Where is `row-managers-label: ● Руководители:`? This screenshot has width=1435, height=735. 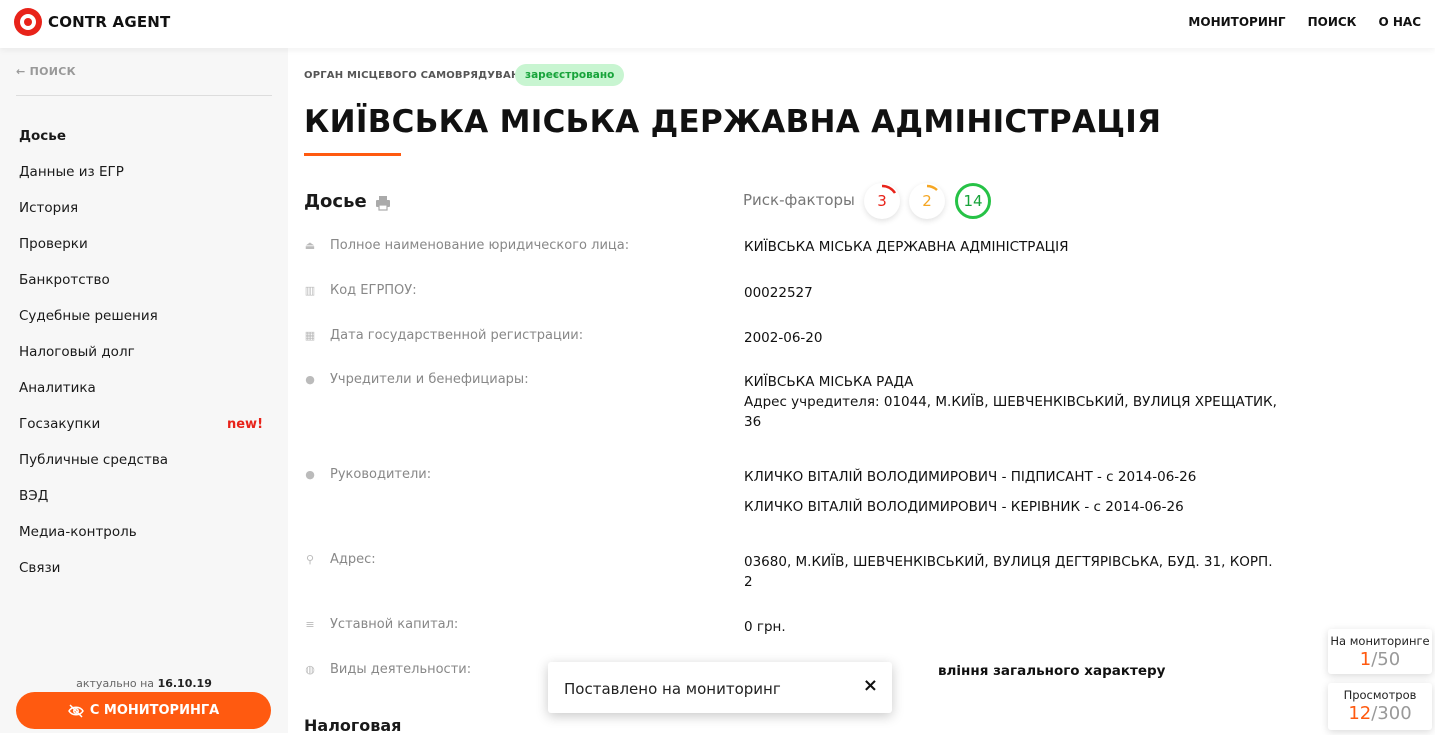 row-managers-label: ● Руководители: is located at coordinates (367, 474).